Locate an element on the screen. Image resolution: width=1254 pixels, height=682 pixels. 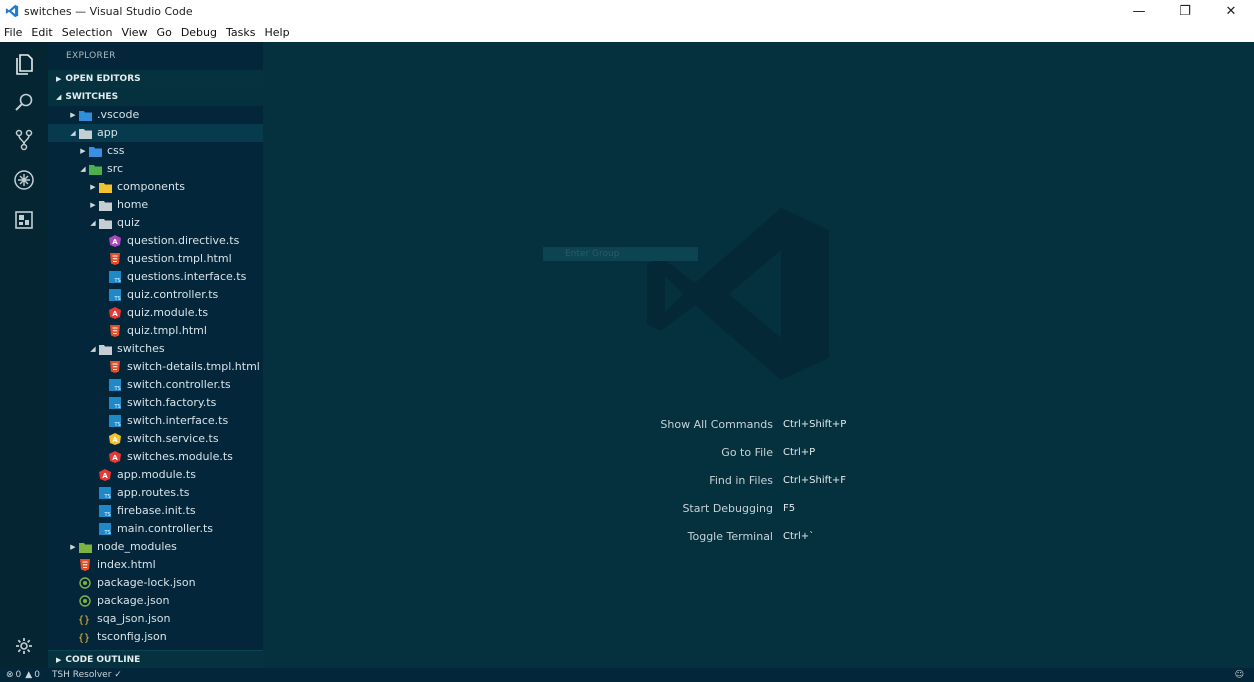
open-editors-header: ▶ OPEN EDITORS is located at coordinates (155, 79).